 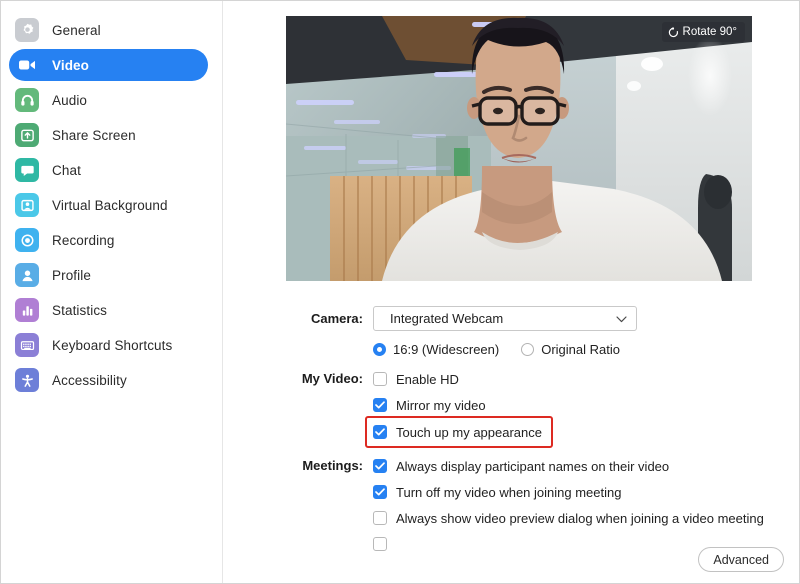 What do you see at coordinates (441, 405) in the screenshot?
I see `checkbox-label: Mirror my video` at bounding box center [441, 405].